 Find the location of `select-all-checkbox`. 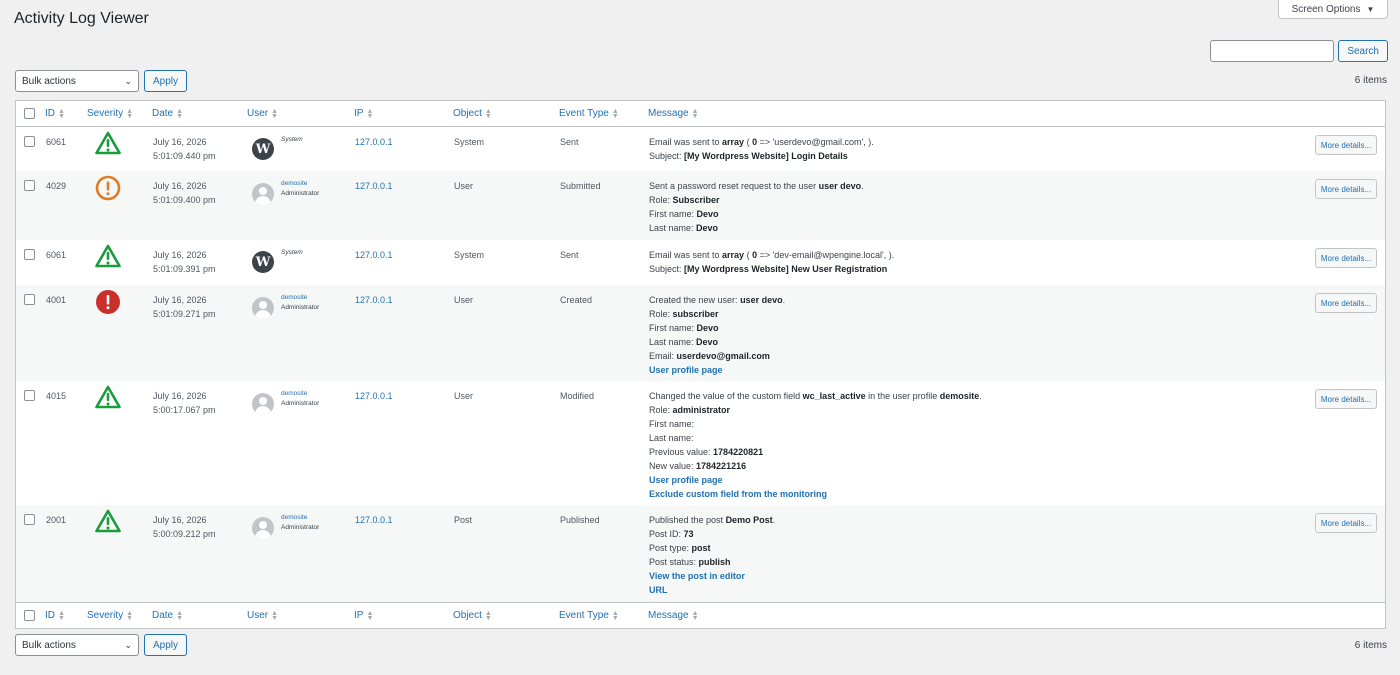

select-all-checkbox is located at coordinates (29, 113).